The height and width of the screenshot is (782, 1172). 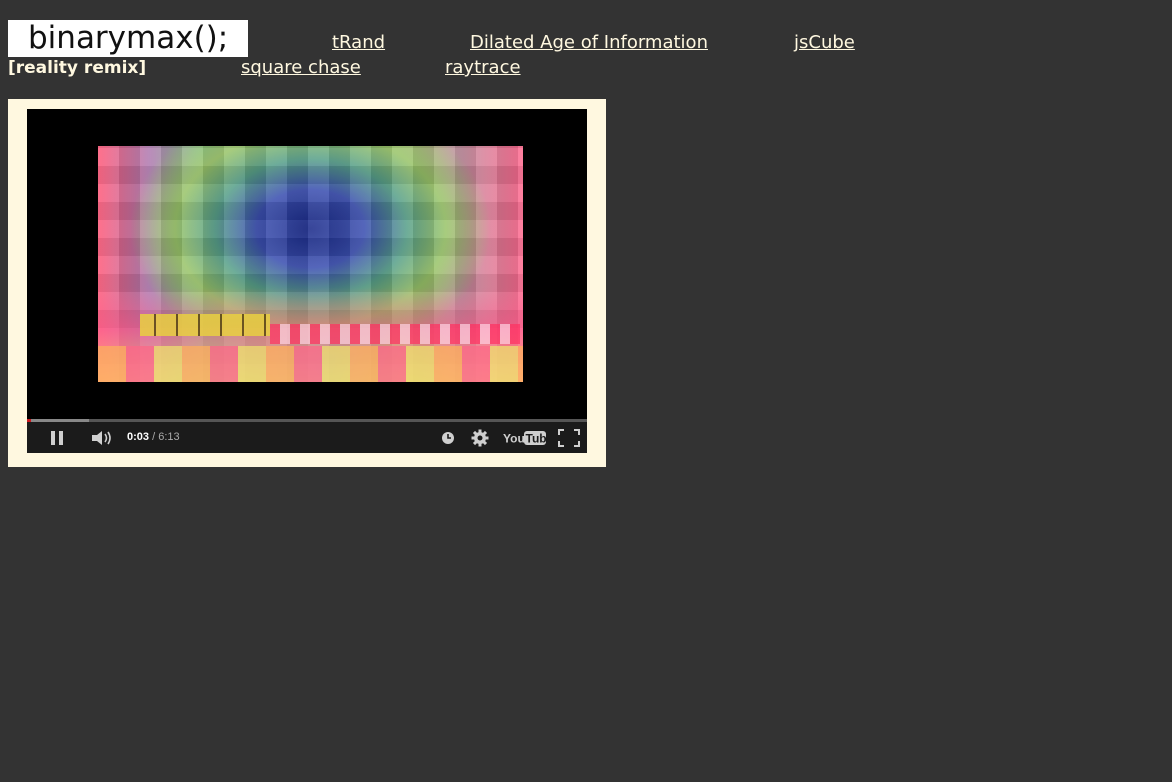 What do you see at coordinates (448, 440) in the screenshot?
I see `watch-later-icon` at bounding box center [448, 440].